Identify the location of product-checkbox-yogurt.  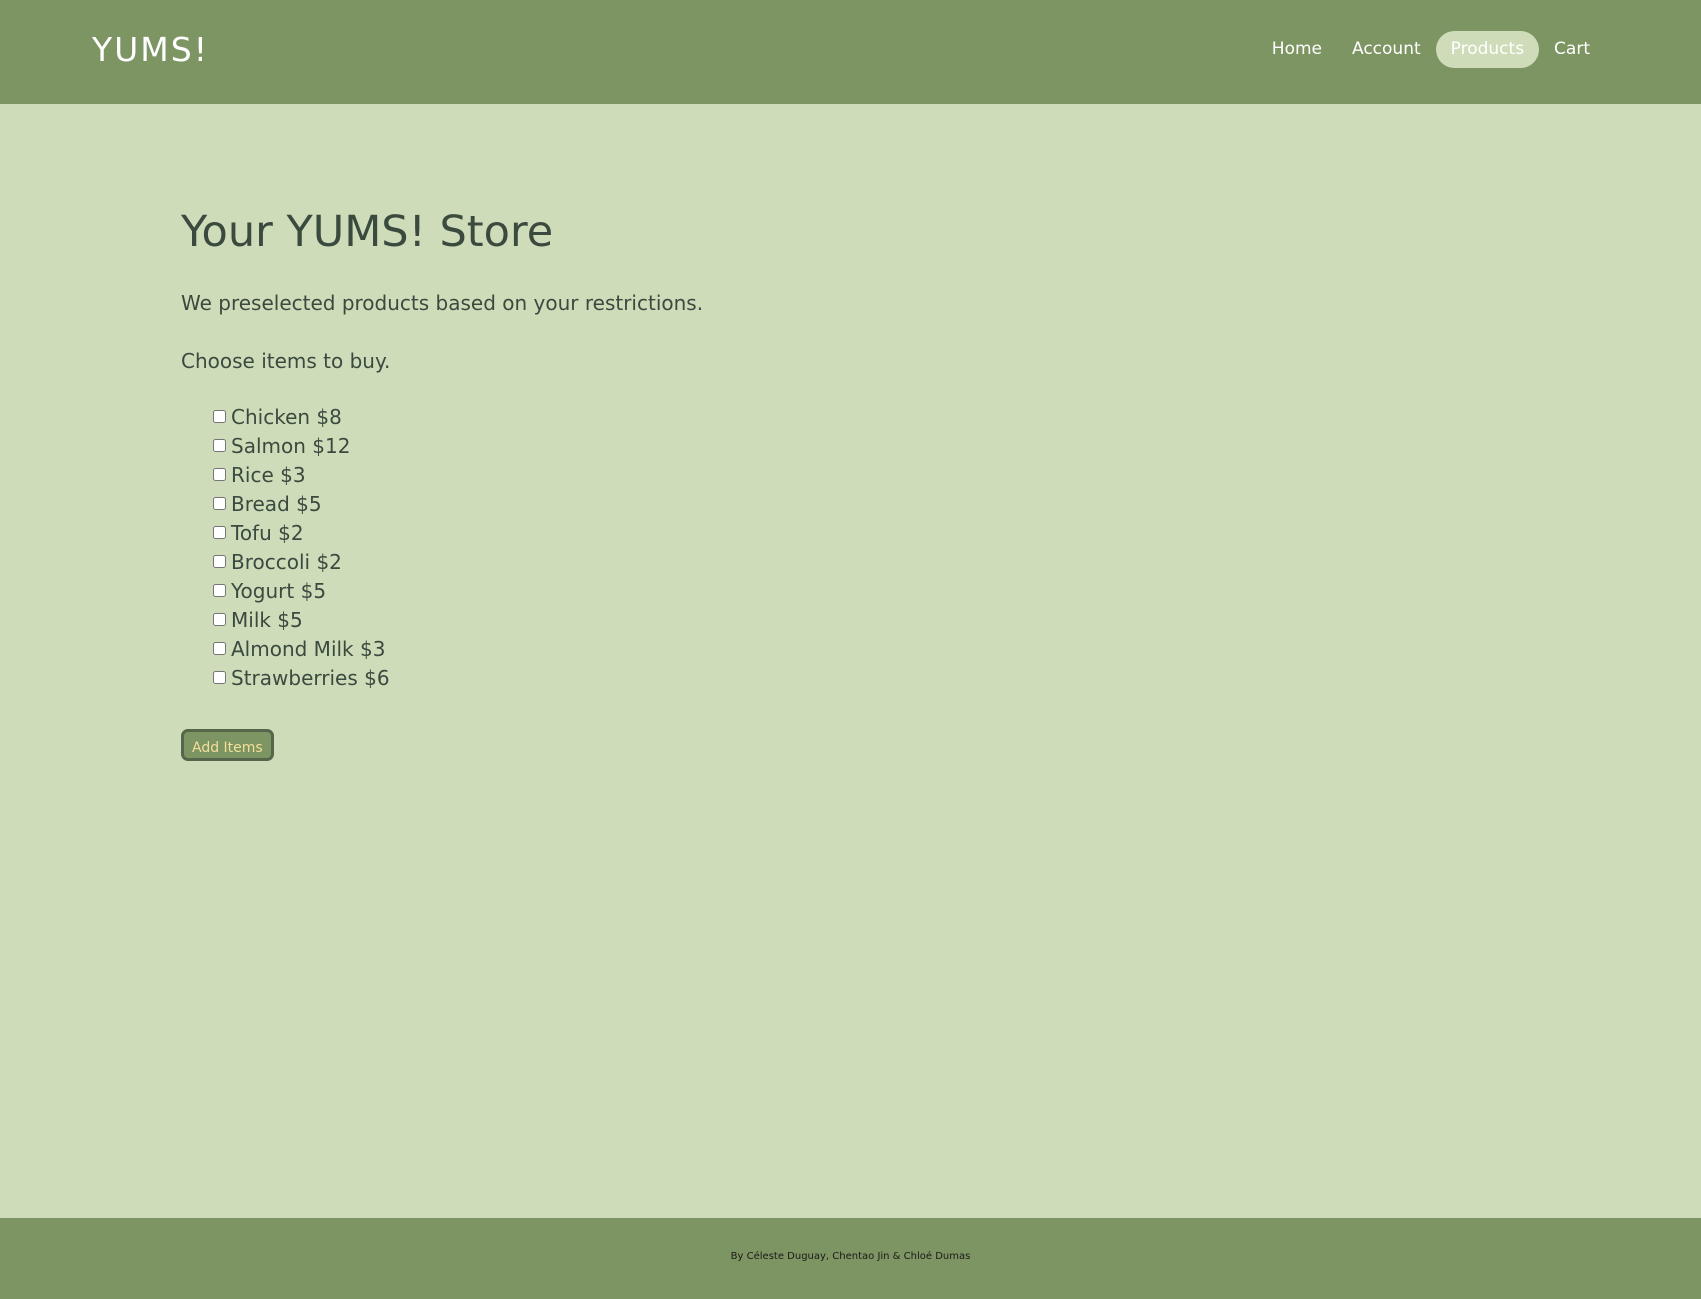
(219, 590).